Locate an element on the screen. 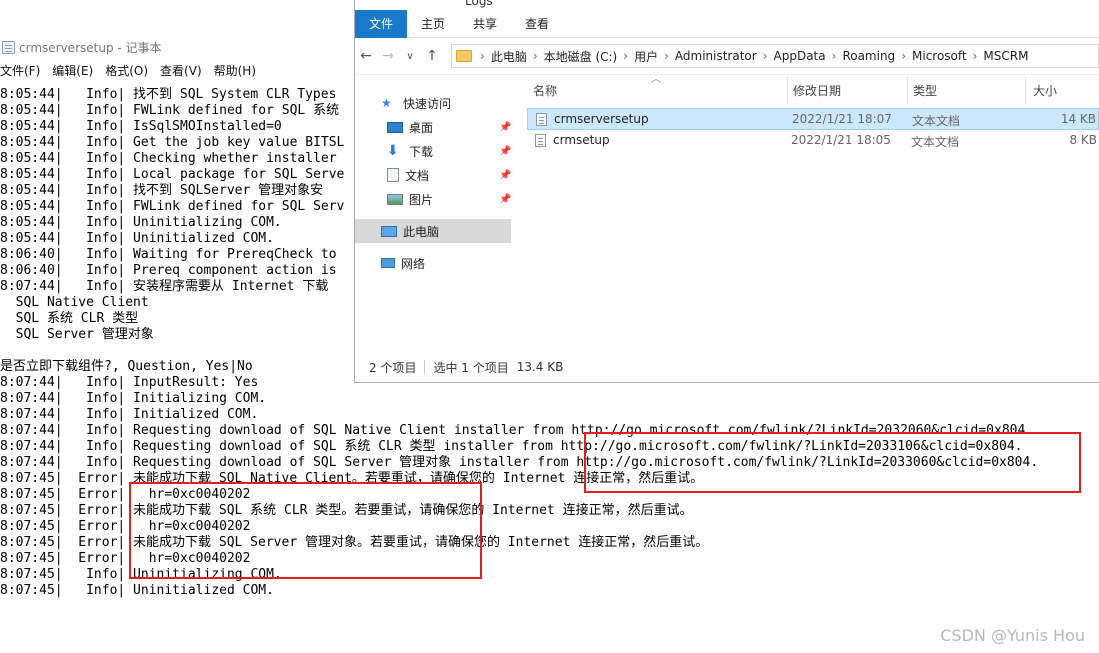  menu-view: 查看(V) is located at coordinates (181, 72).